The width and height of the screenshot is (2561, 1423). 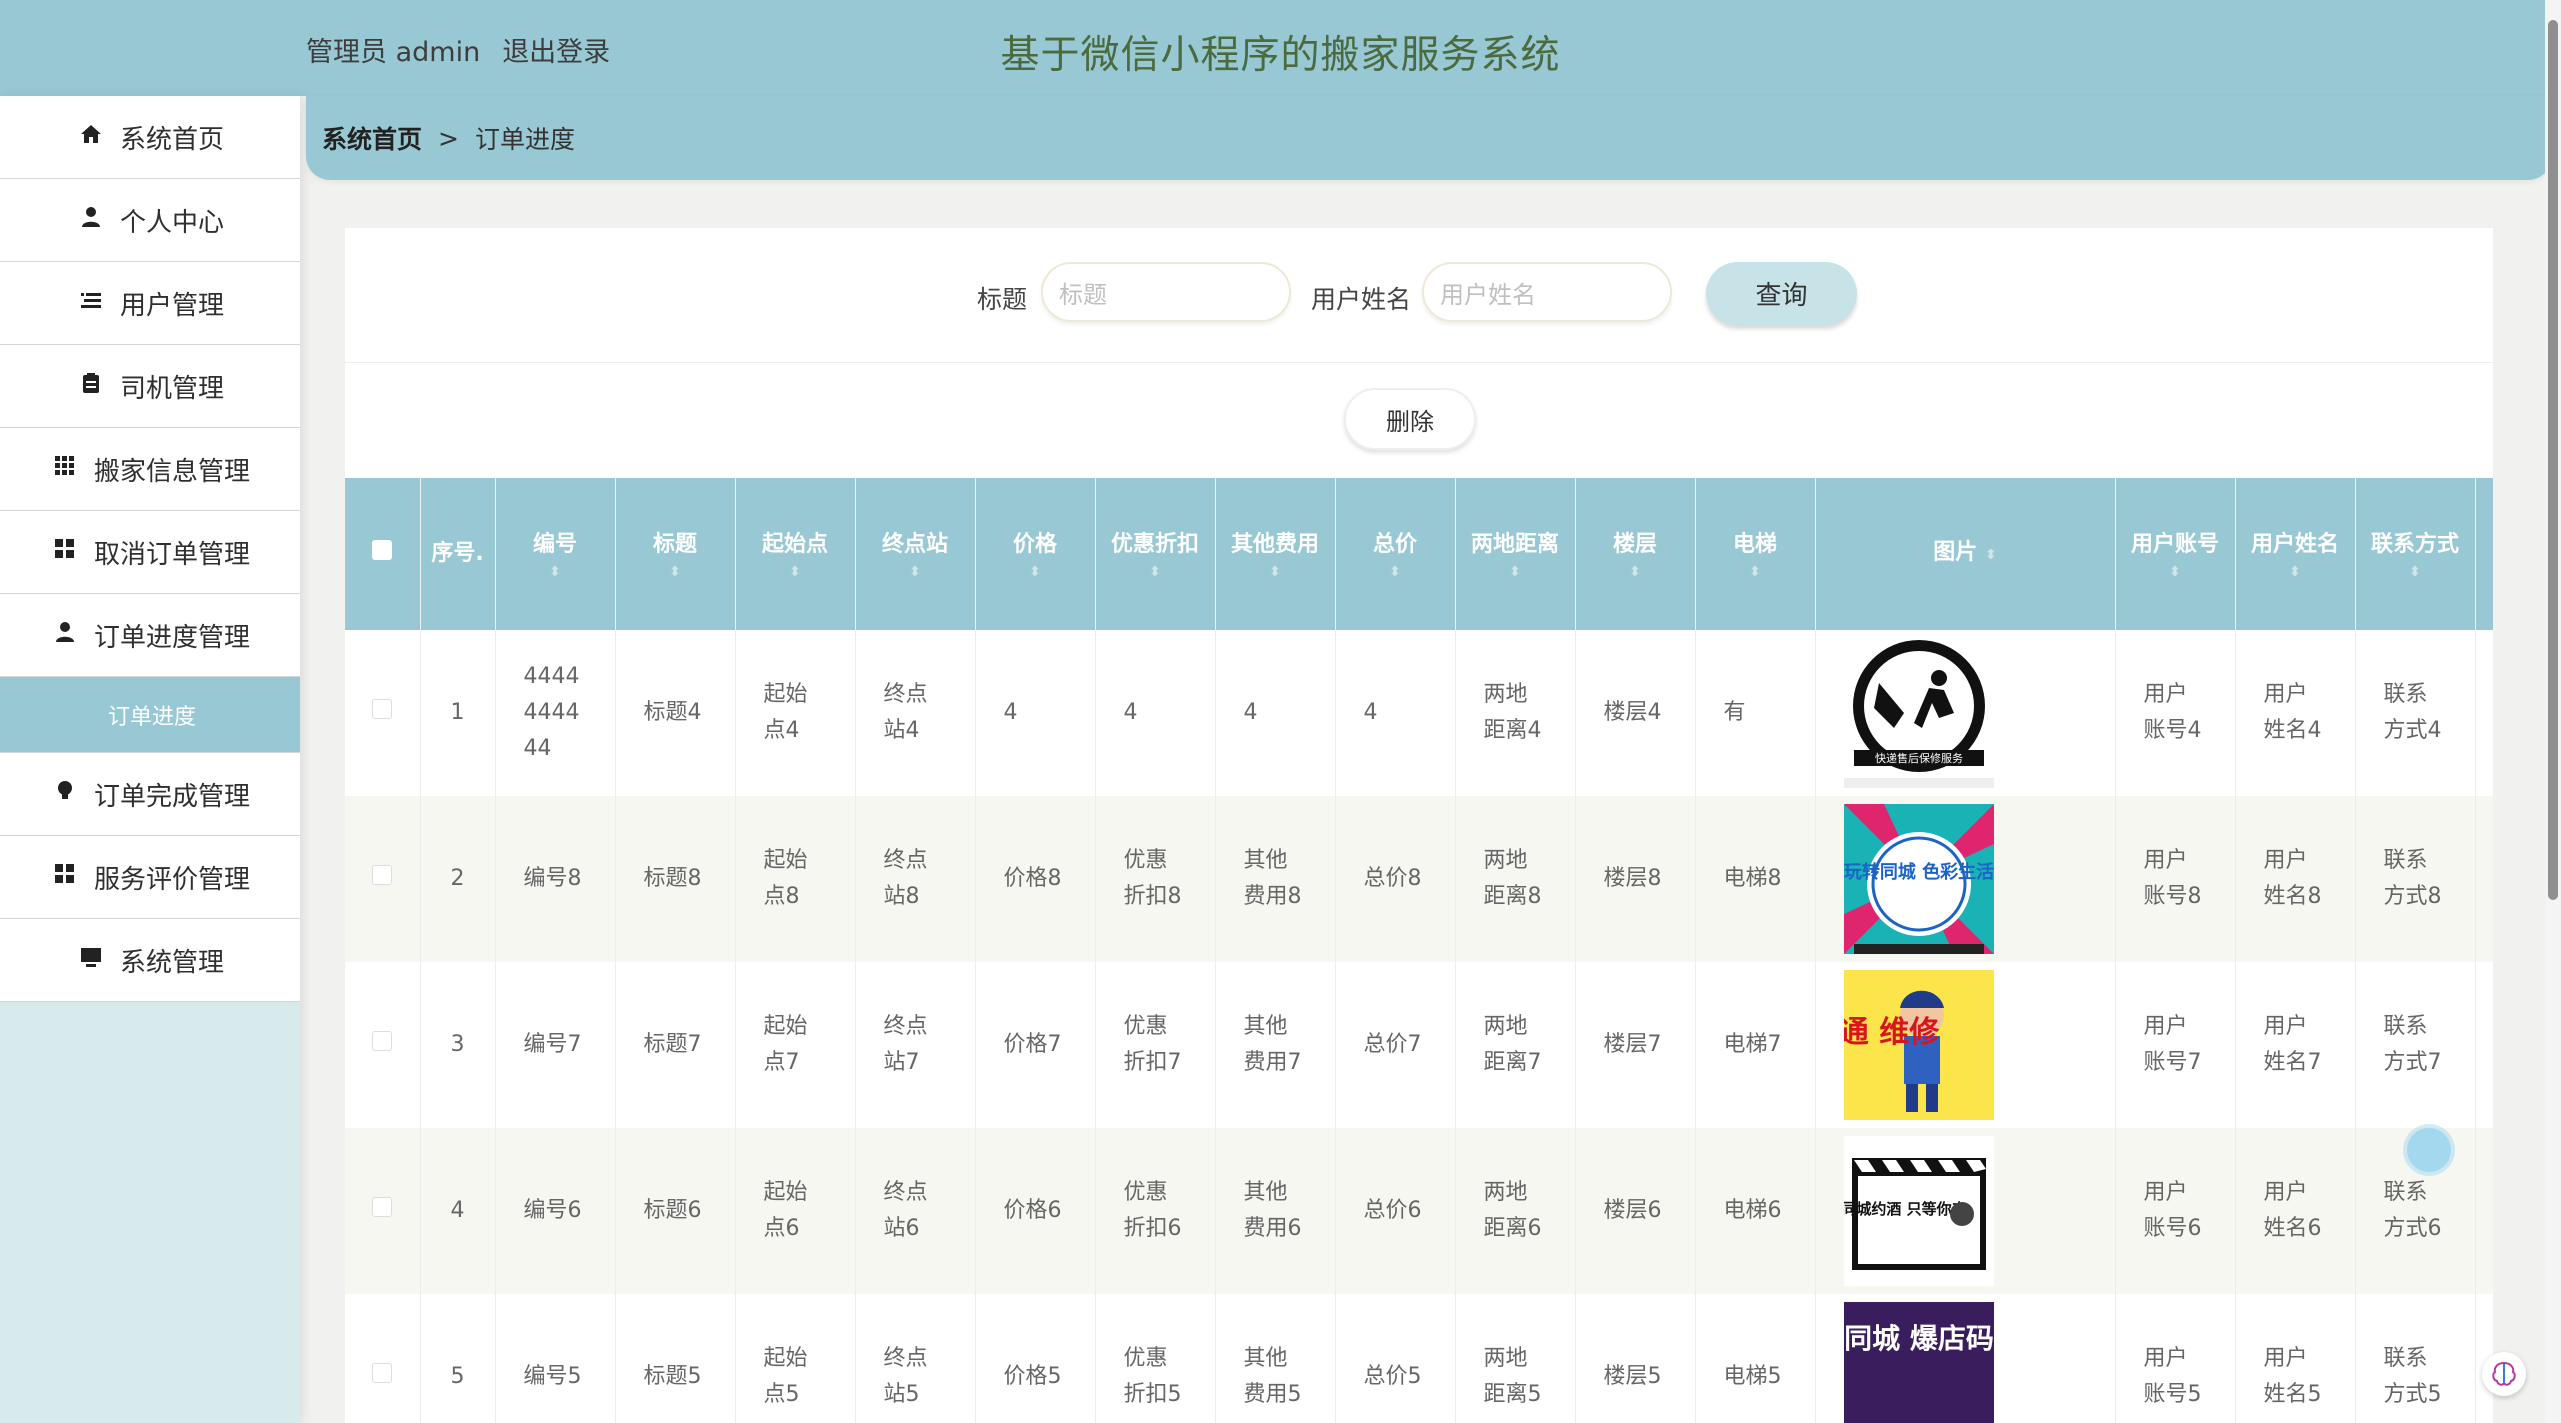 What do you see at coordinates (172, 877) in the screenshot?
I see `sidebar-item-label: 服务评价管理` at bounding box center [172, 877].